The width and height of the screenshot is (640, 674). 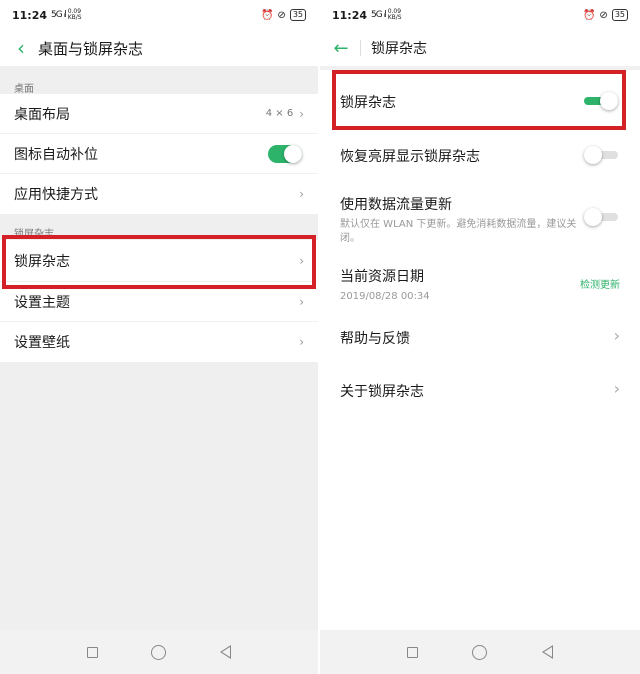 I want to click on lock-magazine-setting: 锁屏杂志, so click(x=480, y=102).